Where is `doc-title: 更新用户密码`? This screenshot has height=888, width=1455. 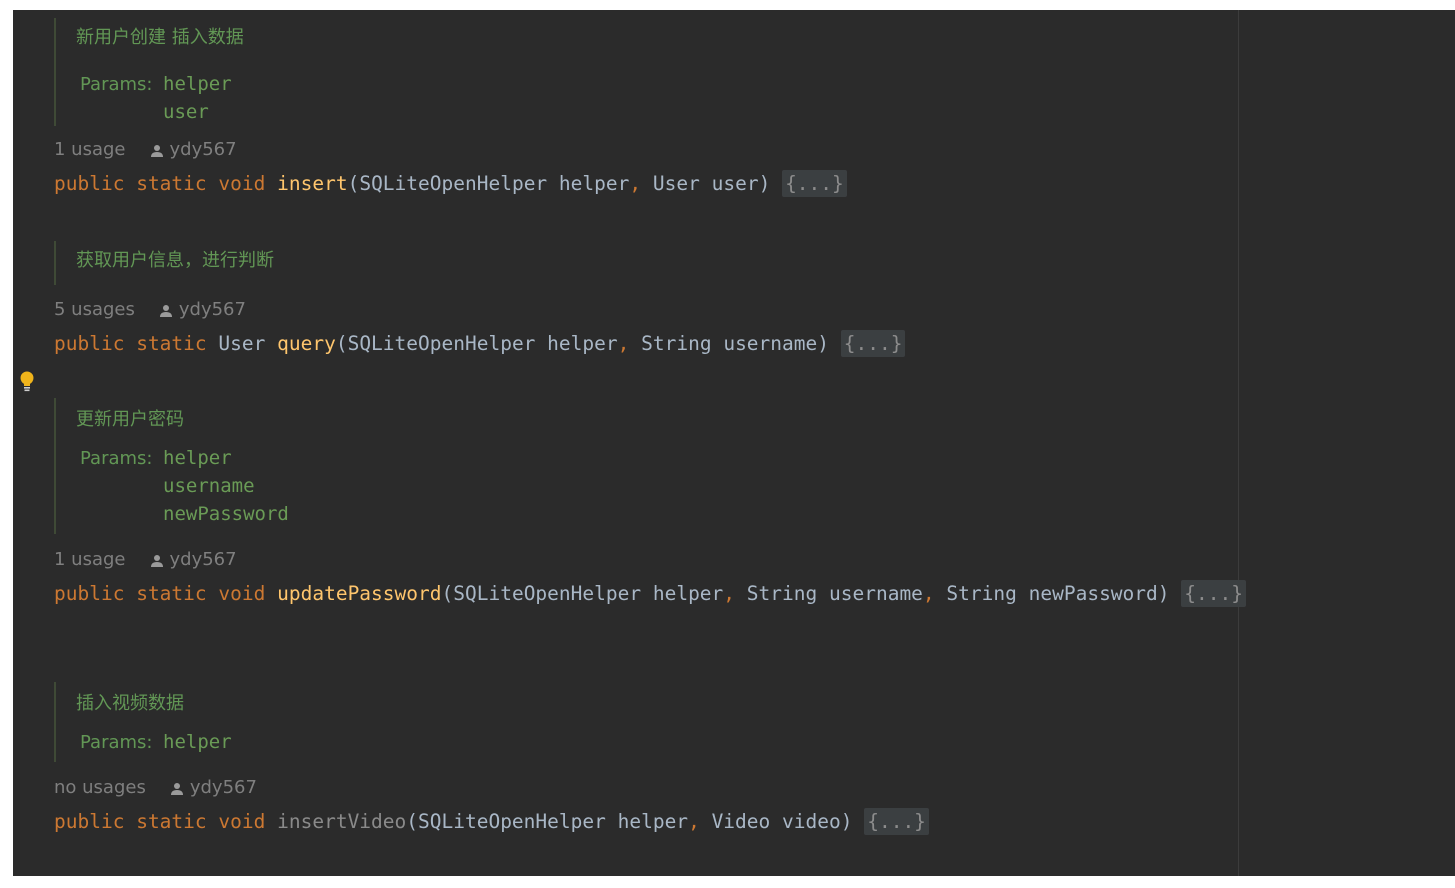
doc-title: 更新用户密码 is located at coordinates (130, 419).